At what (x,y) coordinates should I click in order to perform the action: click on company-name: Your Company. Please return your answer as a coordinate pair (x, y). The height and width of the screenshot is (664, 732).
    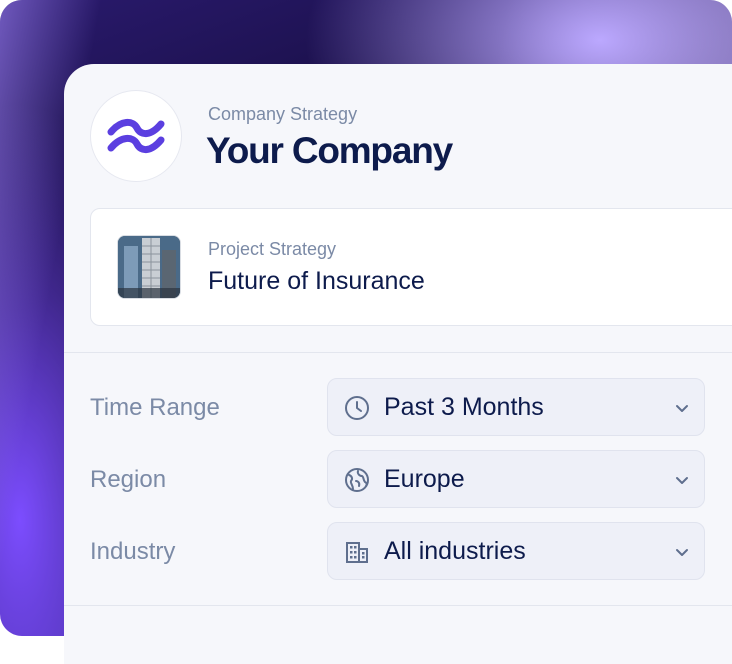
    Looking at the image, I should click on (329, 150).